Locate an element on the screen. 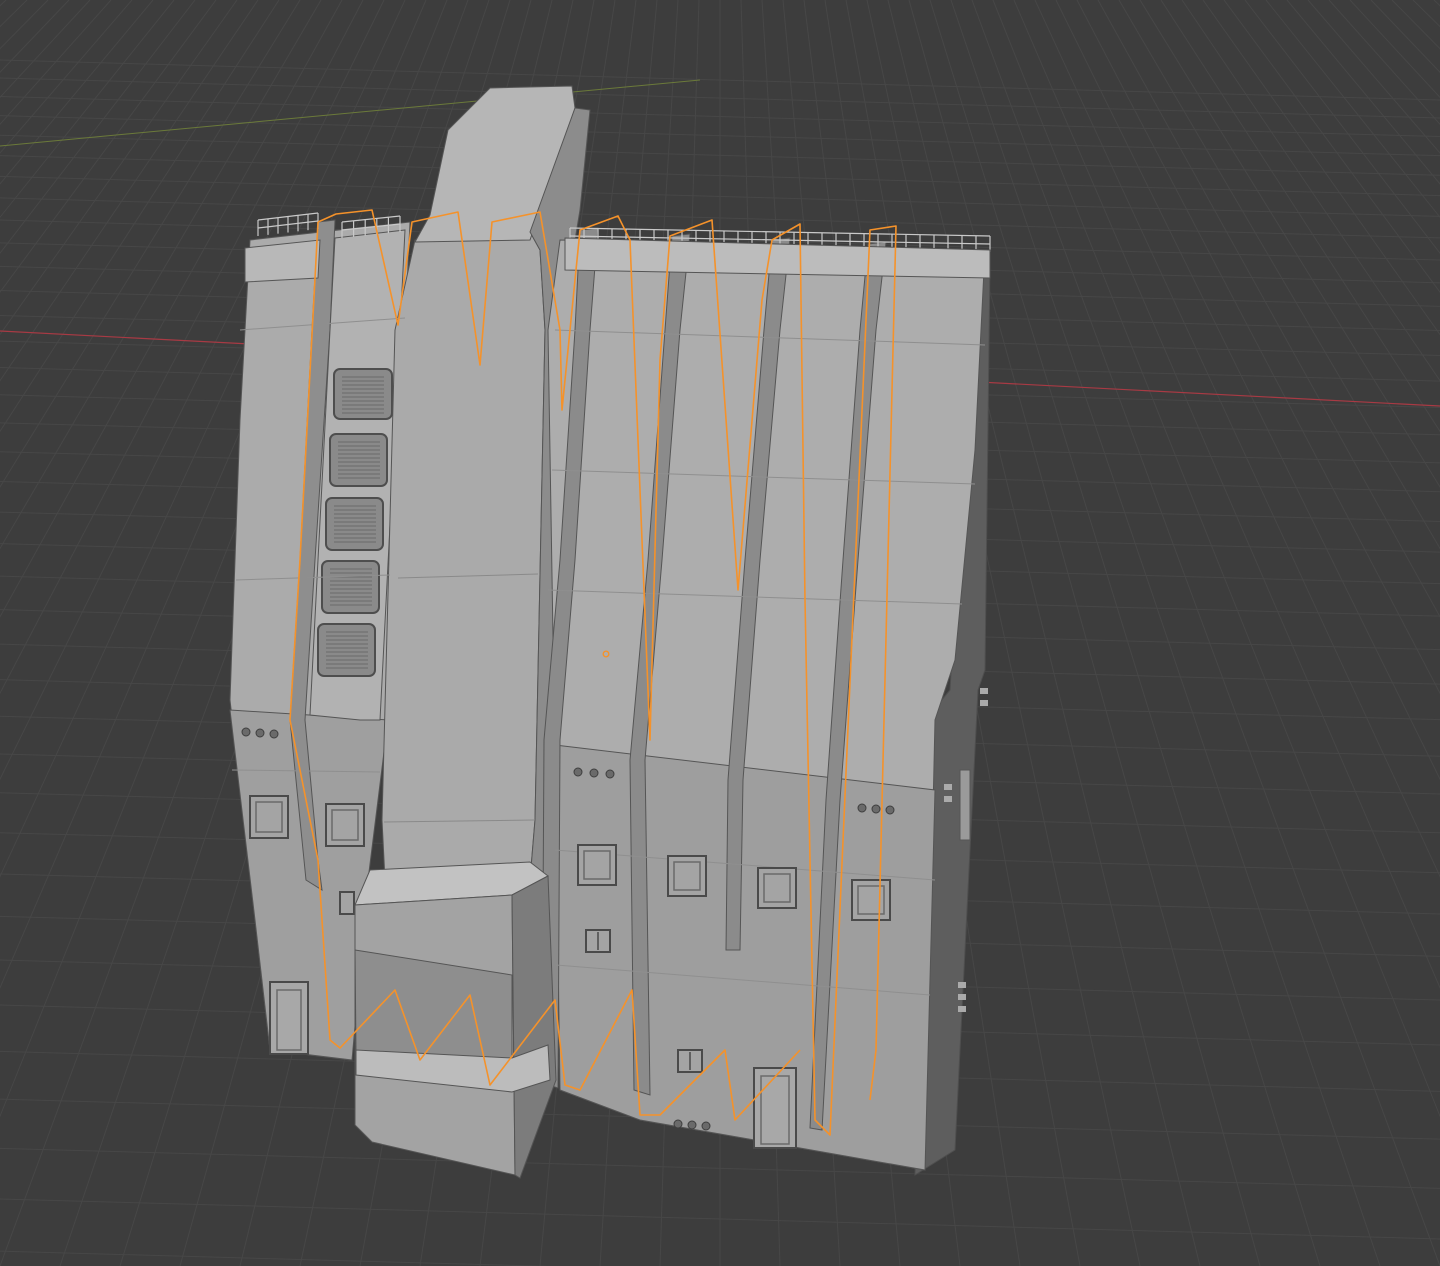 This screenshot has height=1266, width=1440. central-tower-face is located at coordinates (463, 556).